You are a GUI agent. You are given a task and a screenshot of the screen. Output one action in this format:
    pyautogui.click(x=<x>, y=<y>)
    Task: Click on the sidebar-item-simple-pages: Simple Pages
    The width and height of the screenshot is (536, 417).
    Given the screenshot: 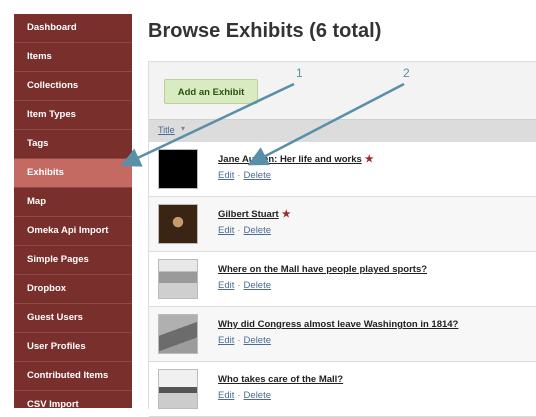 What is the action you would take?
    pyautogui.click(x=73, y=260)
    